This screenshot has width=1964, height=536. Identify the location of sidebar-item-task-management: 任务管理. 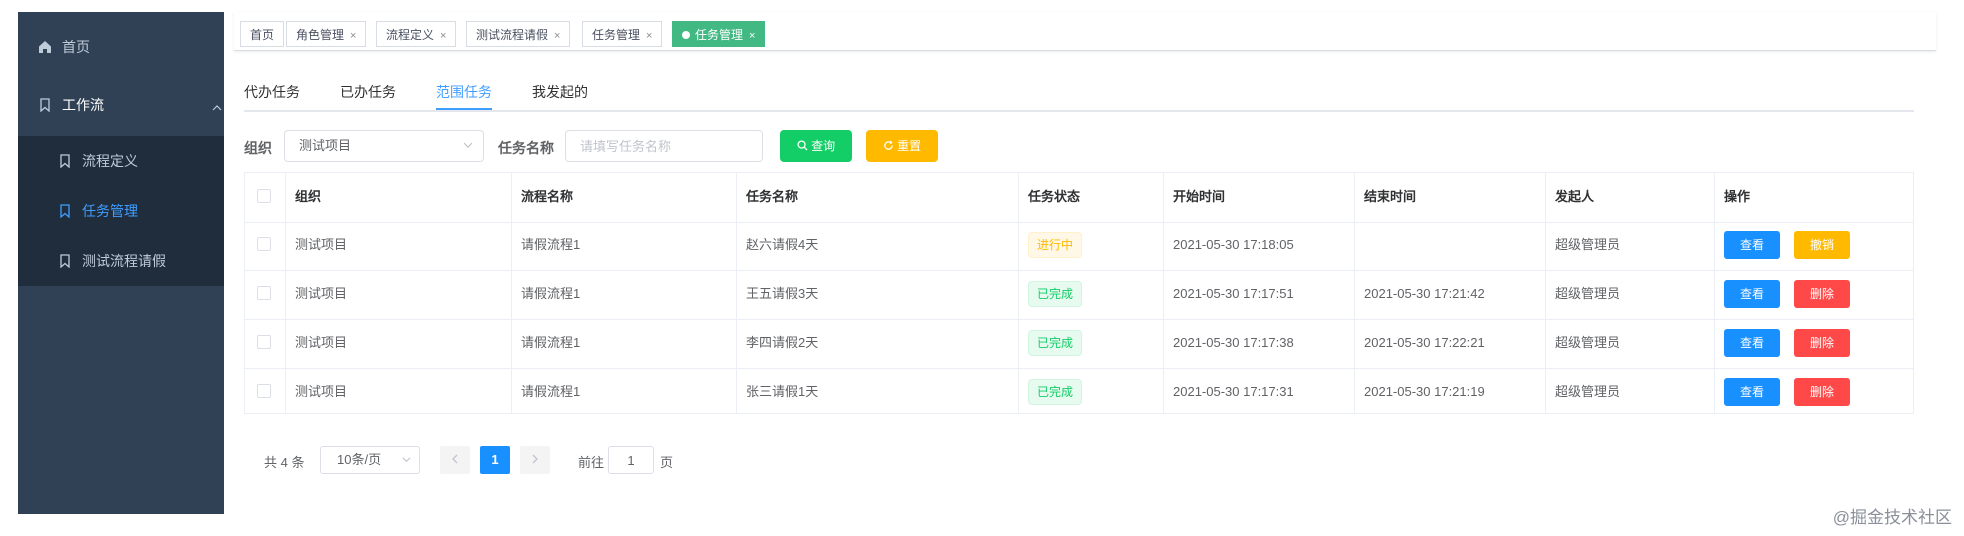
(141, 211).